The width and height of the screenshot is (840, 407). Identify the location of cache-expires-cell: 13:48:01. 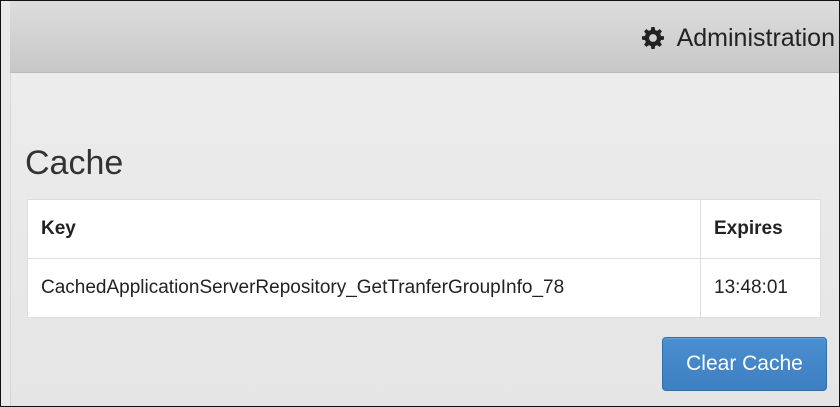
(760, 288).